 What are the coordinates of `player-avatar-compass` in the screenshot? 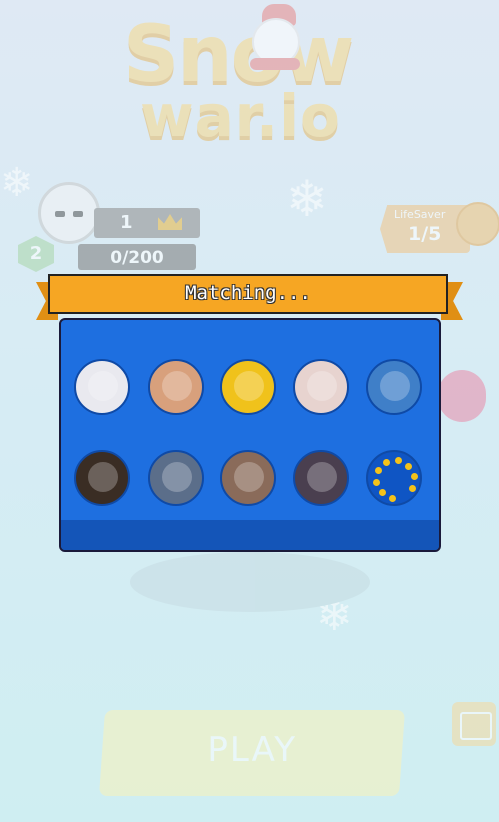 It's located at (248, 387).